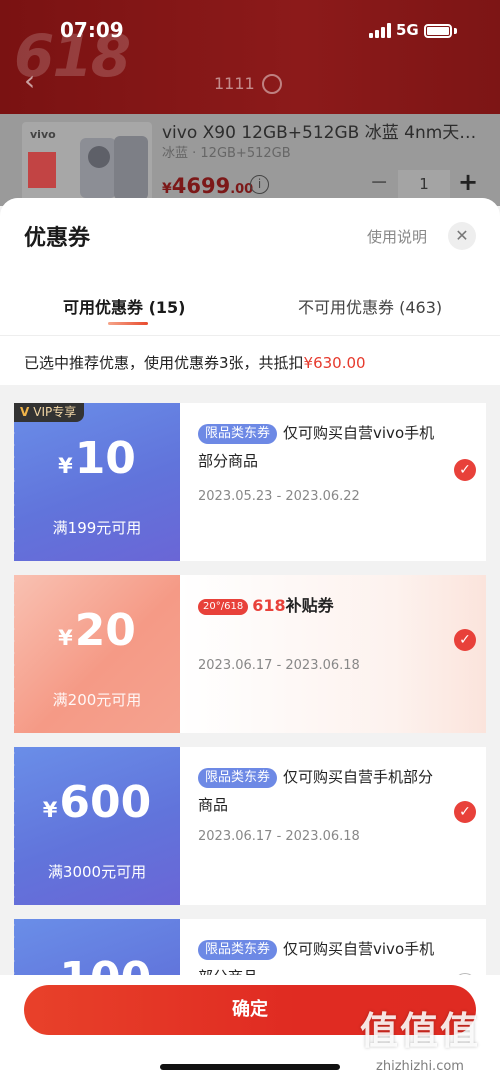 This screenshot has width=500, height=1083. I want to click on site-watermark: 值值值 zhizhizhi.com, so click(420, 1037).